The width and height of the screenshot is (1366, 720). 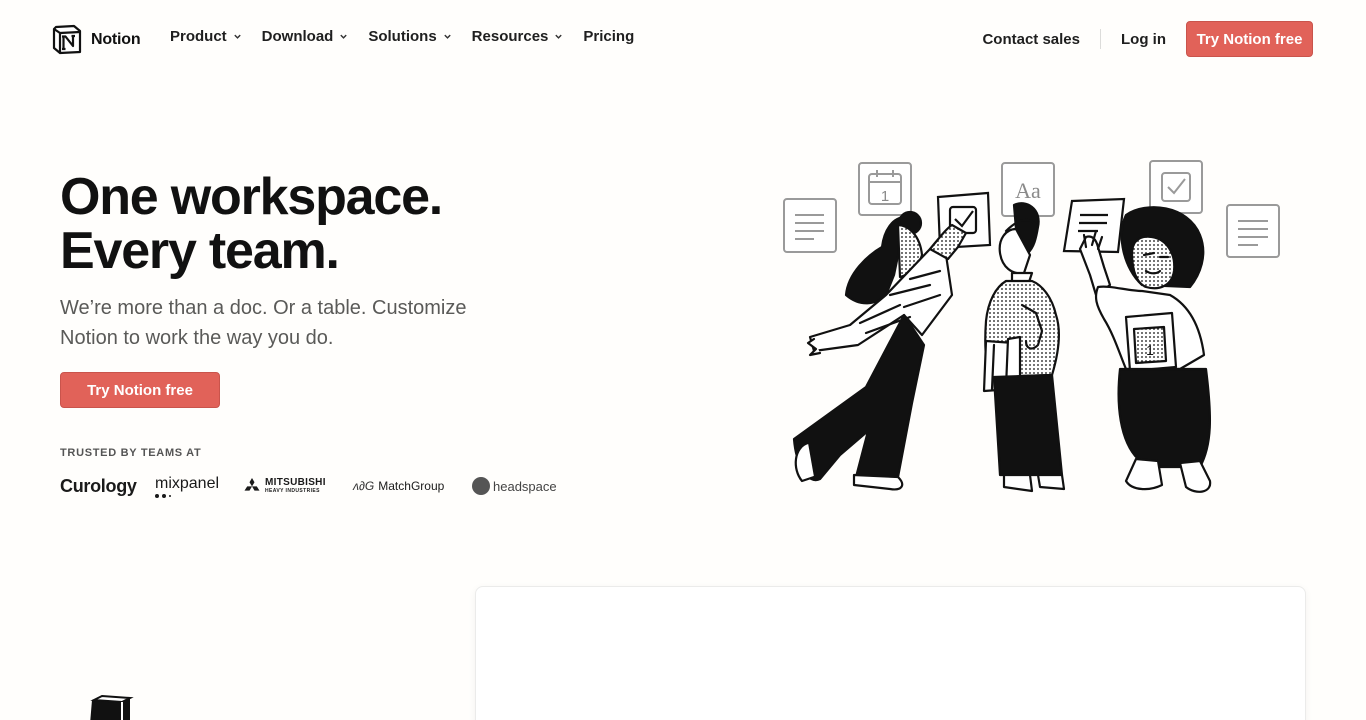 I want to click on hero-title: One workspace. Every team., so click(x=340, y=224).